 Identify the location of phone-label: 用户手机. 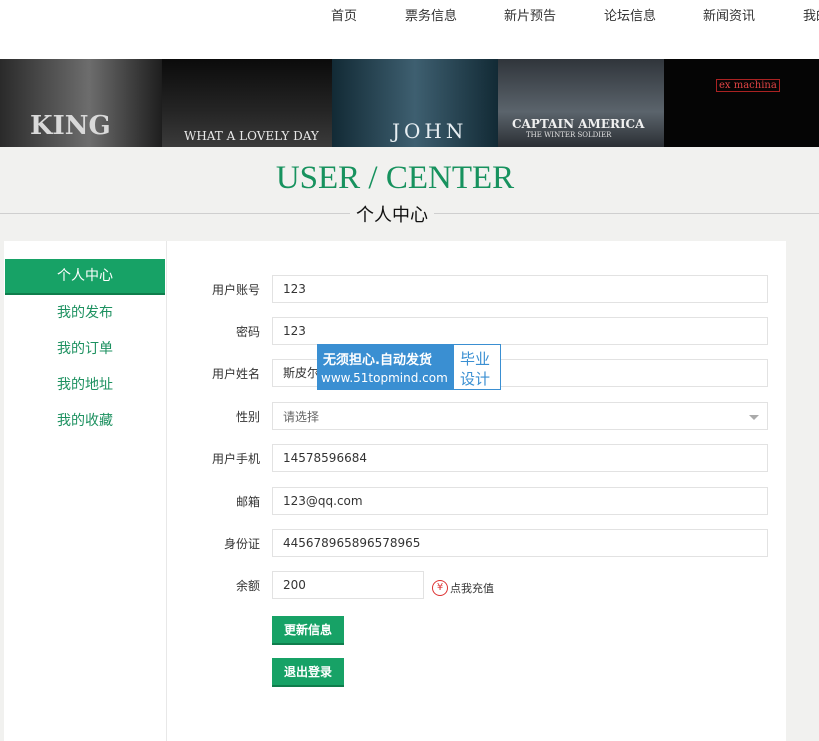
(235, 459).